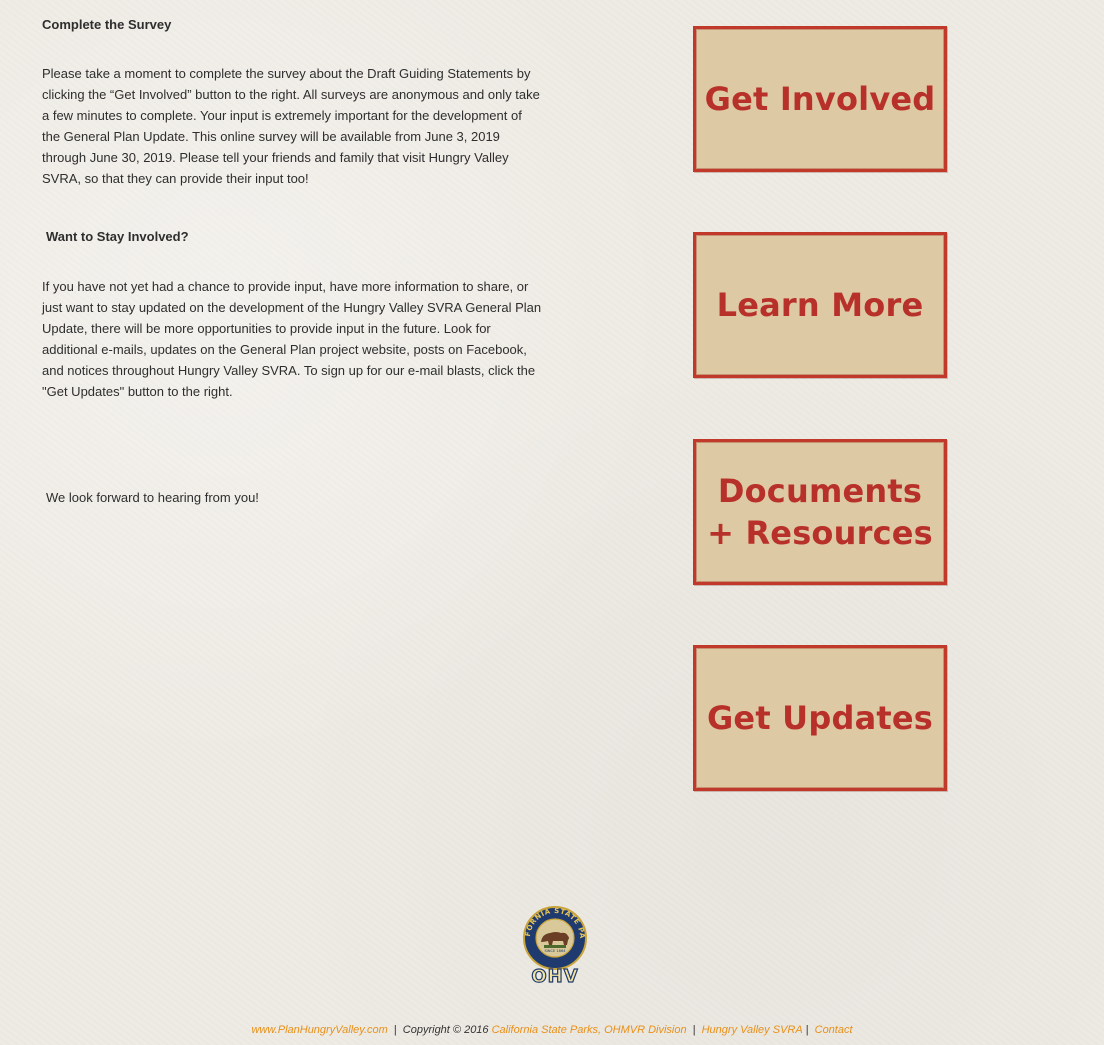  What do you see at coordinates (555, 951) in the screenshot?
I see `logo-center-text: SINCE 1864` at bounding box center [555, 951].